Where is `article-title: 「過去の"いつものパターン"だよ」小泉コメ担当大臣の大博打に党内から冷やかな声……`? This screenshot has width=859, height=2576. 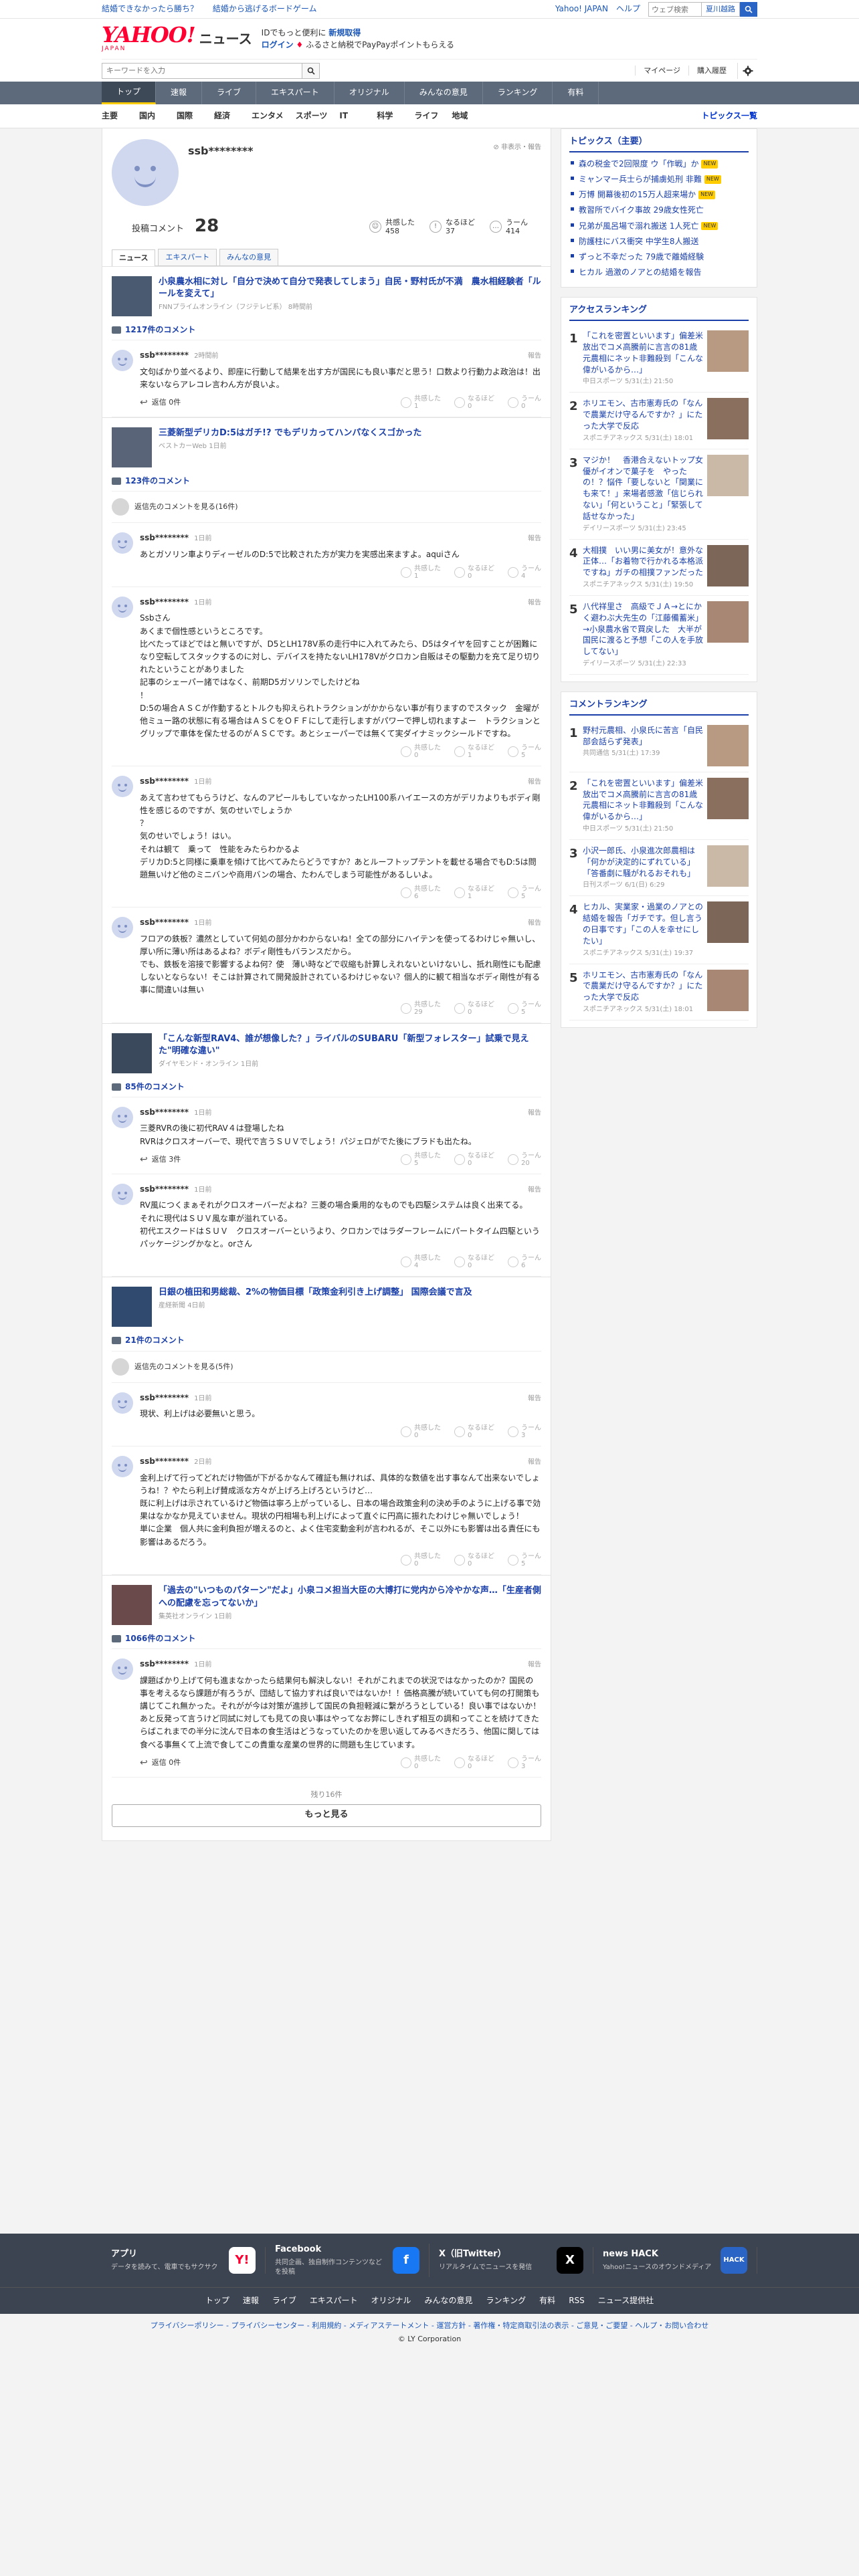 article-title: 「過去の"いつものパターン"だよ」小泉コメ担当大臣の大博打に党内から冷やかな声…… is located at coordinates (350, 1597).